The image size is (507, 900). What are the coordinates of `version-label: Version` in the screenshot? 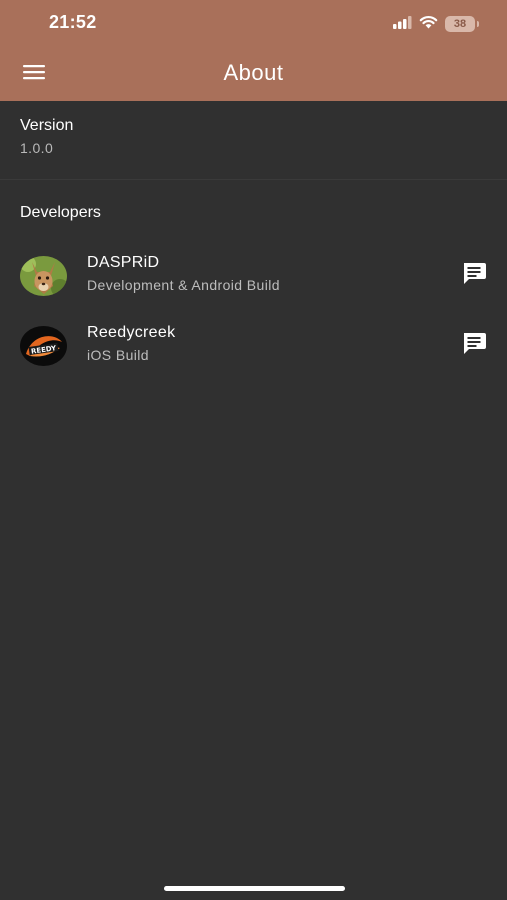 It's located at (47, 125).